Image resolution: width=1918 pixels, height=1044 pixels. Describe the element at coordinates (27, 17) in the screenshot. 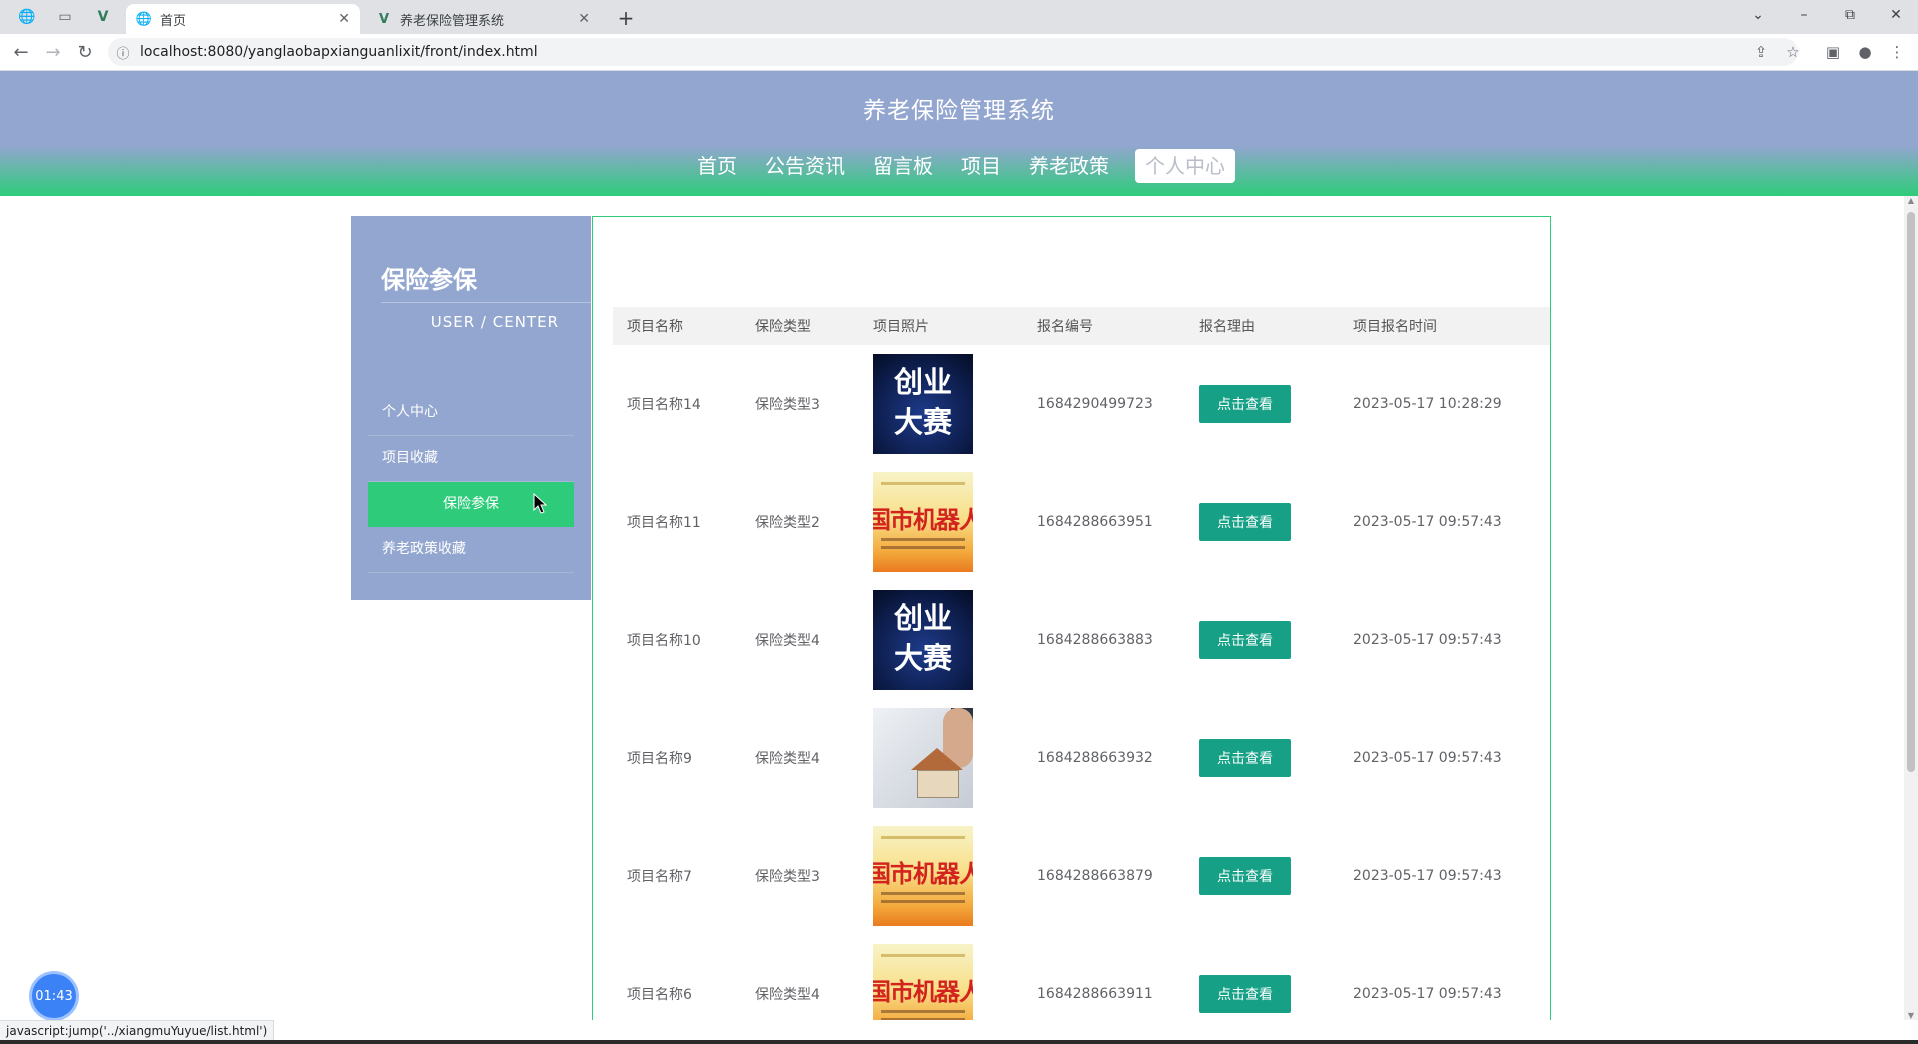

I see `pinned-tab-globe-icon: 🌐` at that location.